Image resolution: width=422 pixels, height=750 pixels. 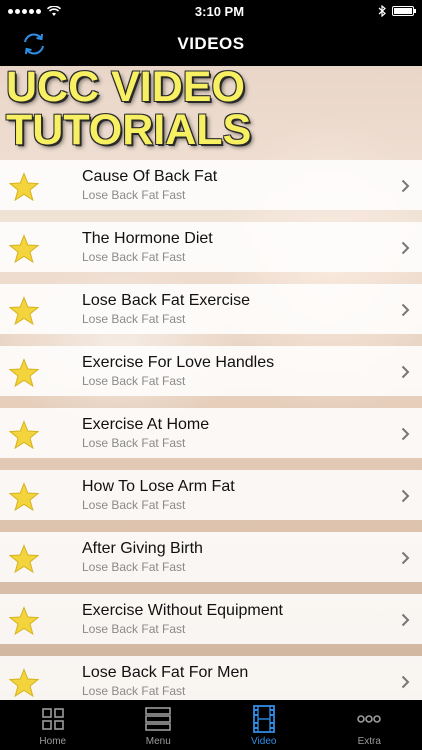 I want to click on list-item: Exercise At Home Lose Back Fat Fast, so click(x=211, y=433).